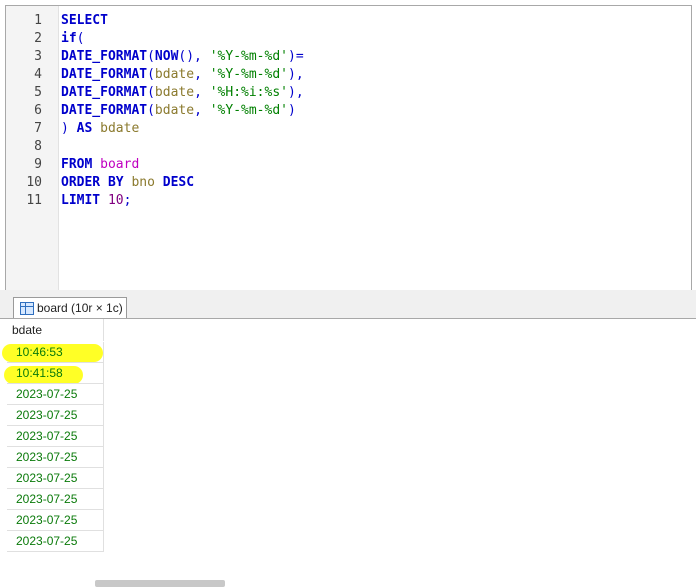 The height and width of the screenshot is (588, 696). I want to click on line-code: DATE_FORMAT(bdate, '%Y-%m-%d'),, so click(182, 75).